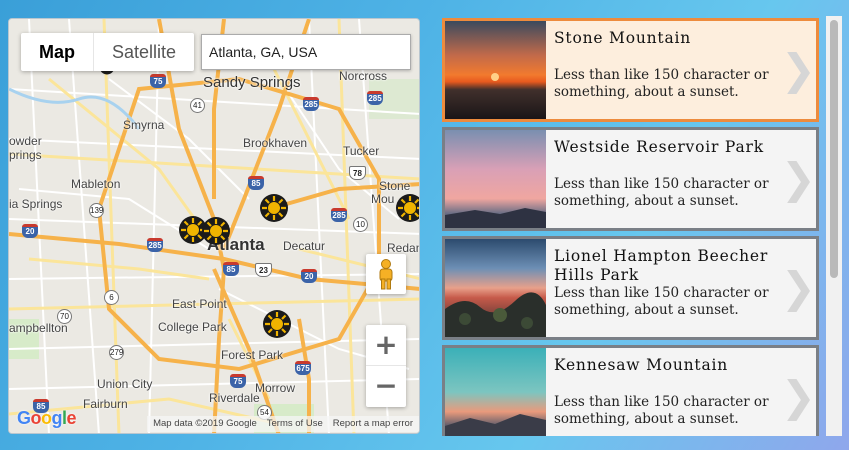 Image resolution: width=849 pixels, height=450 pixels. I want to click on place-label: Stone, so click(395, 186).